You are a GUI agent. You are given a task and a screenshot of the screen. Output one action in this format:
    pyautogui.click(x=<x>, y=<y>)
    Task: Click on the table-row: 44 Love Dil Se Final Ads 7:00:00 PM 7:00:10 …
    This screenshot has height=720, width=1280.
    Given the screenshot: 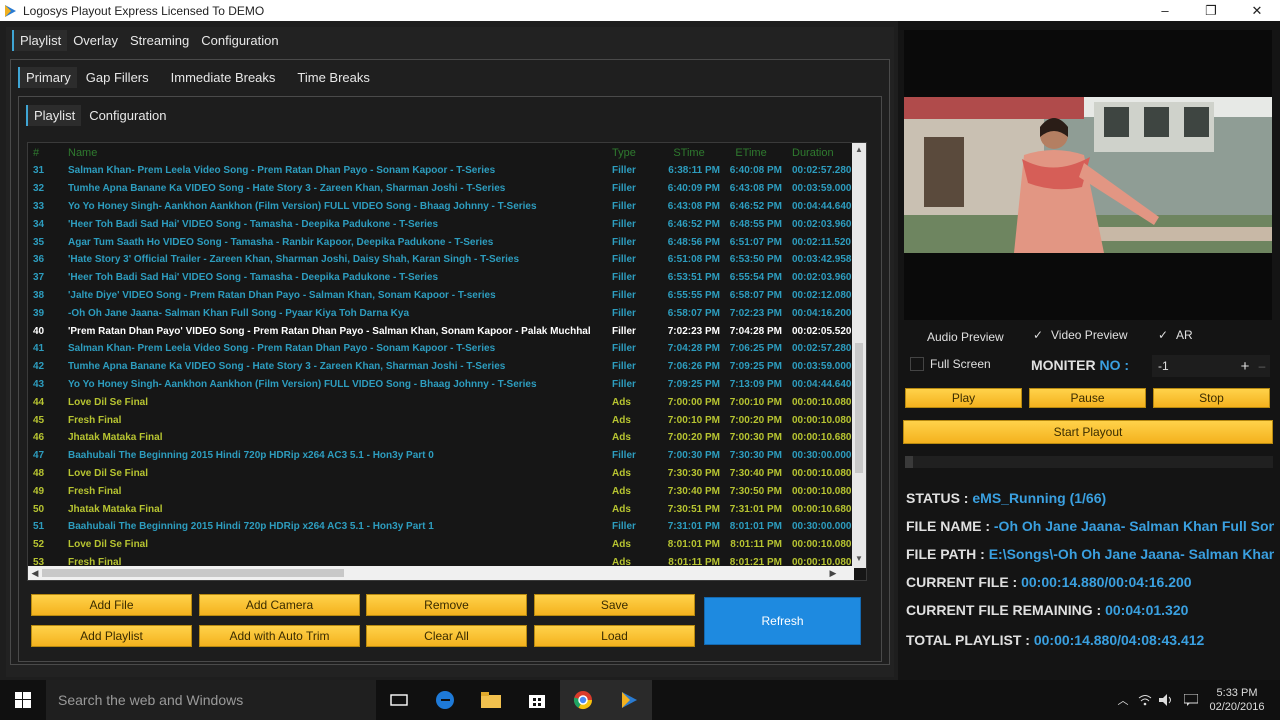 What is the action you would take?
    pyautogui.click(x=441, y=402)
    